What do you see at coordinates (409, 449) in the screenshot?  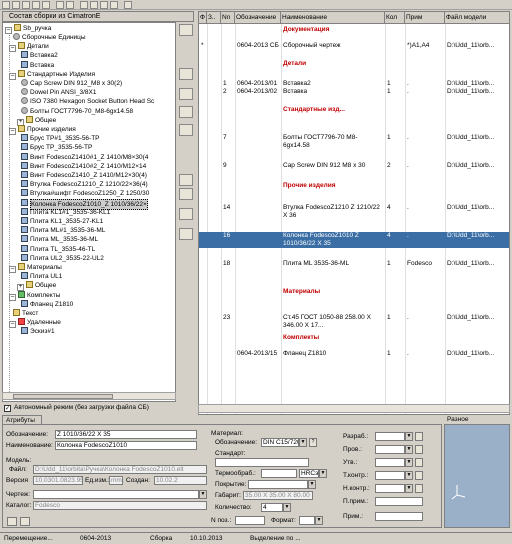 I see `checker-dropdown: ▼` at bounding box center [409, 449].